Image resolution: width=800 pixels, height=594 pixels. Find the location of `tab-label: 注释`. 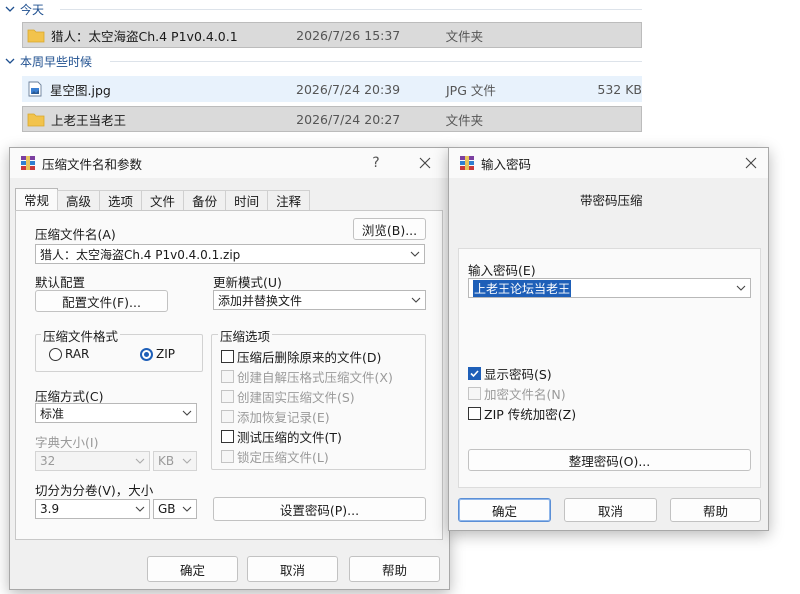

tab-label: 注释 is located at coordinates (289, 201).